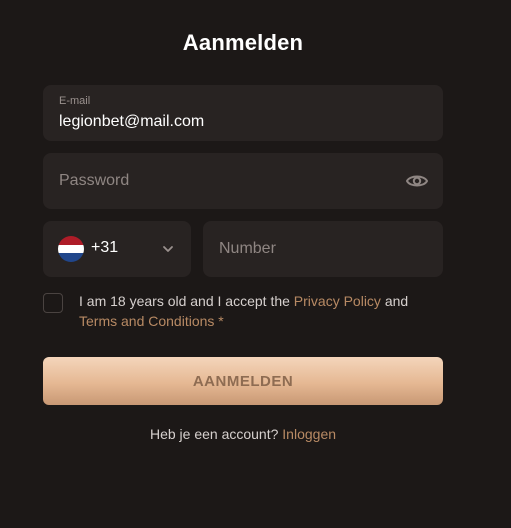 This screenshot has height=528, width=511. What do you see at coordinates (417, 181) in the screenshot?
I see `eye-icon` at bounding box center [417, 181].